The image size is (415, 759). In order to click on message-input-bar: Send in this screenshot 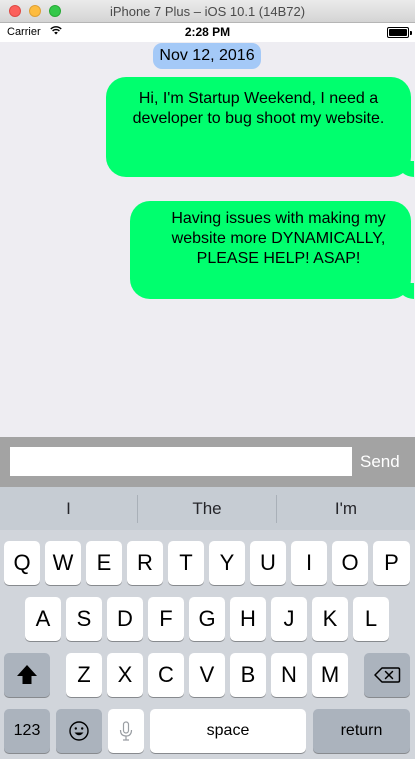, I will do `click(207, 462)`.